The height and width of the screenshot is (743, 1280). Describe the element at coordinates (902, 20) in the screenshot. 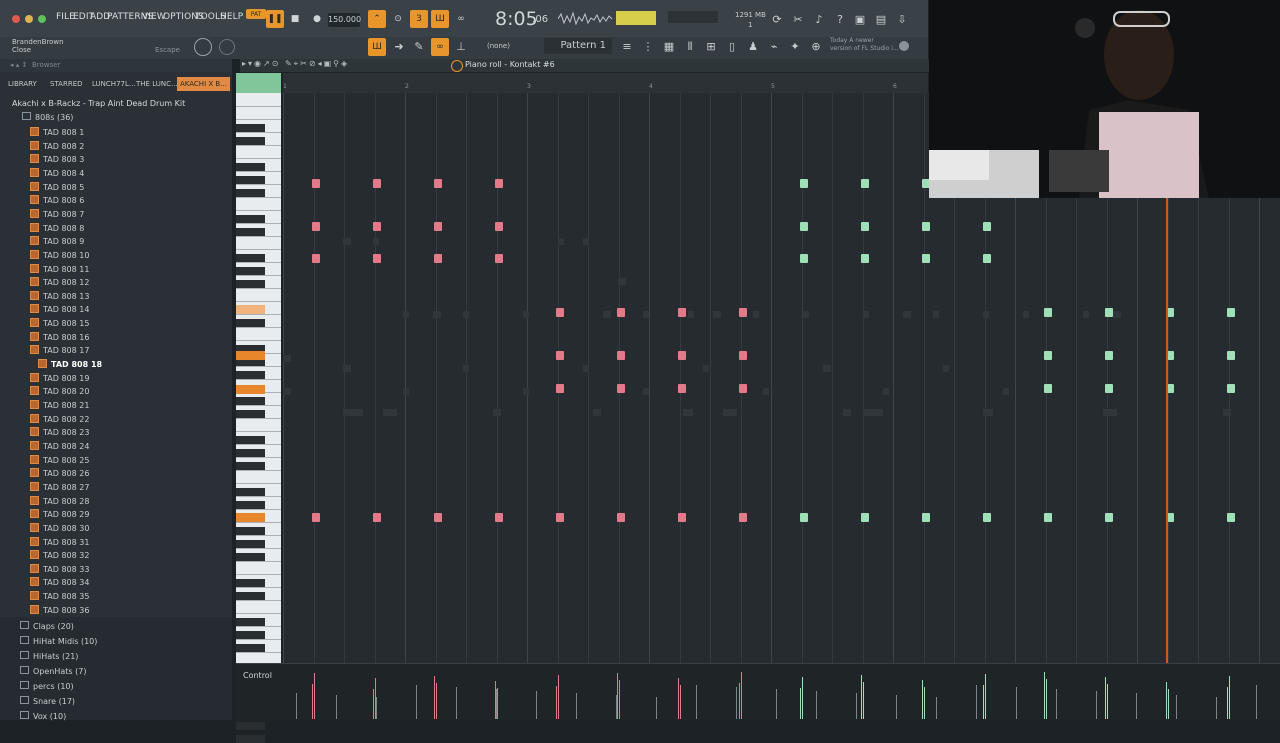

I see `download-icon: ⇩` at that location.